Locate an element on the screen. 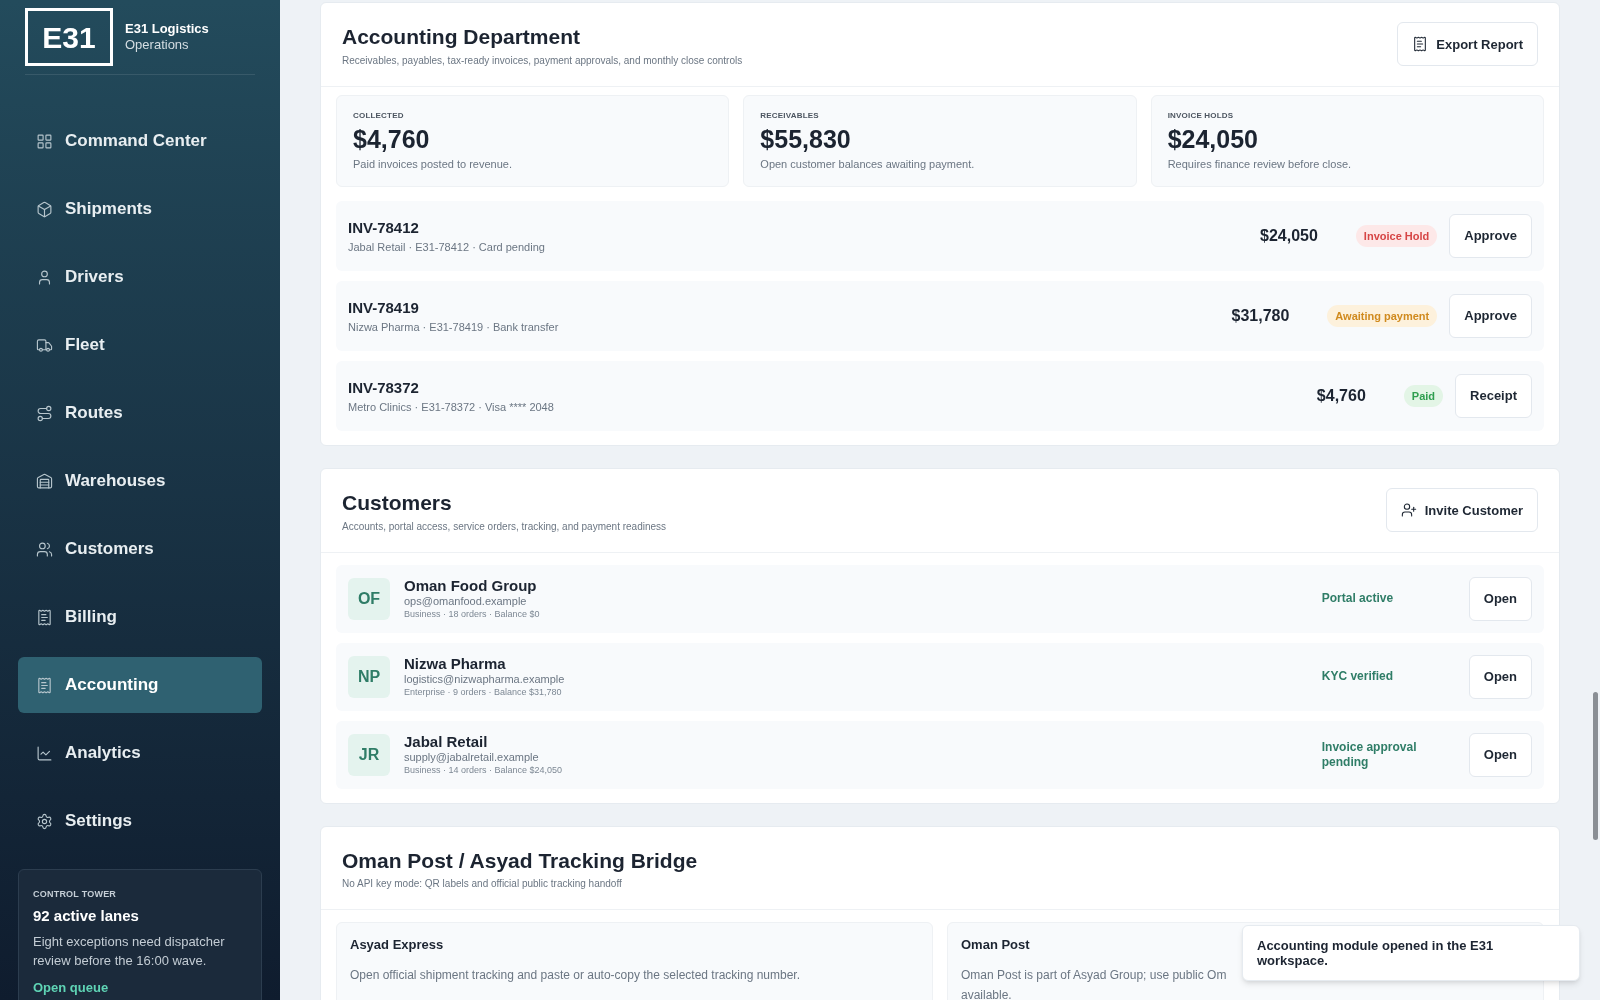  stat-note: Paid invoices posted to revenue. is located at coordinates (433, 164).